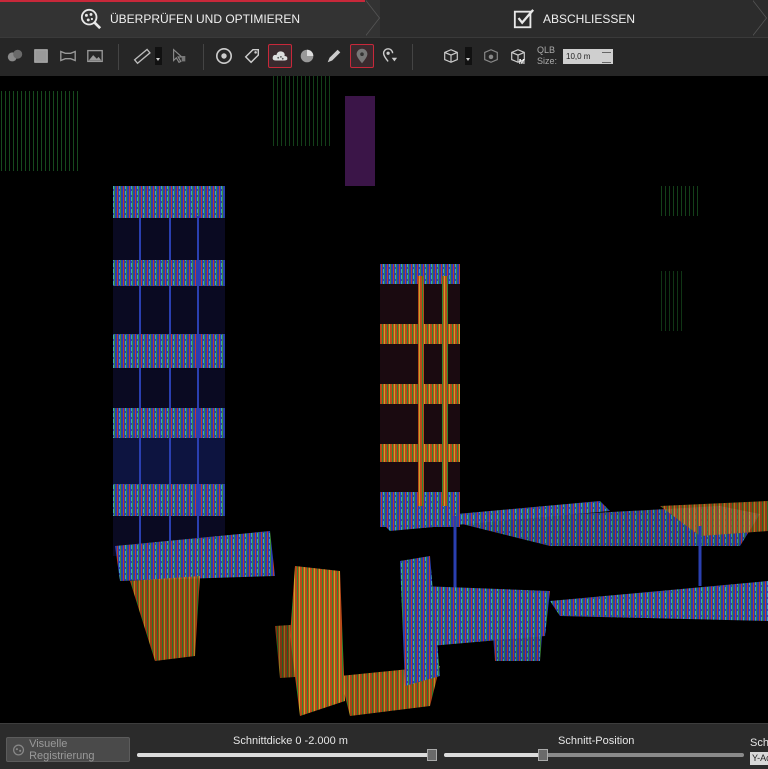  Describe the element at coordinates (179, 56) in the screenshot. I see `select-arrow-icon` at that location.